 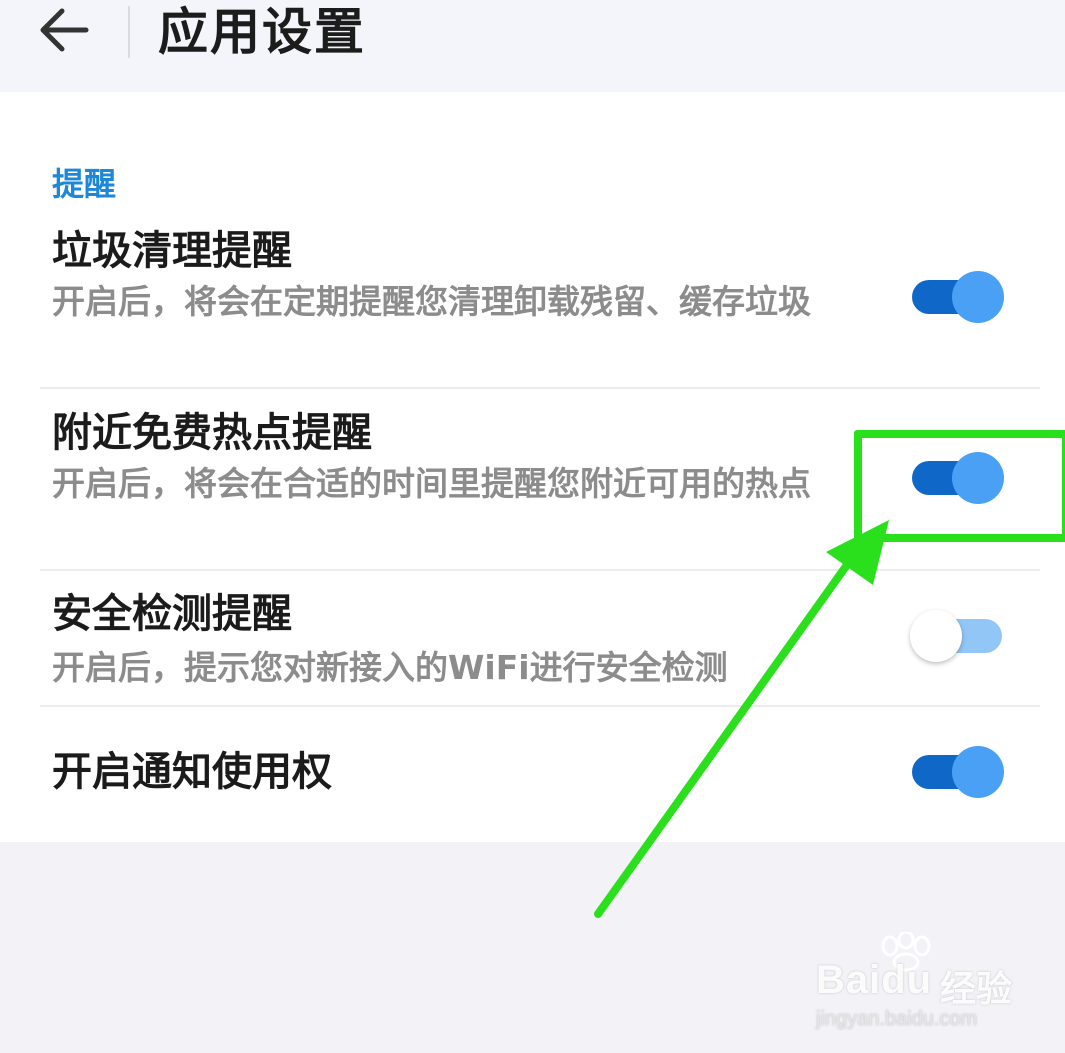 What do you see at coordinates (192, 772) in the screenshot?
I see `setting-title: 开启通知使用权` at bounding box center [192, 772].